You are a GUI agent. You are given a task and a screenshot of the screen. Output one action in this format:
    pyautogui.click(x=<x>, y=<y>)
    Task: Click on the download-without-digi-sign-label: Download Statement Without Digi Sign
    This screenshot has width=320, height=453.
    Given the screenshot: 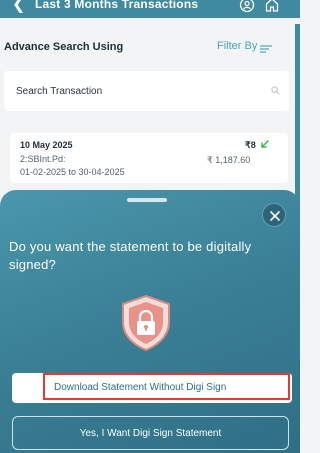 What is the action you would take?
    pyautogui.click(x=140, y=387)
    